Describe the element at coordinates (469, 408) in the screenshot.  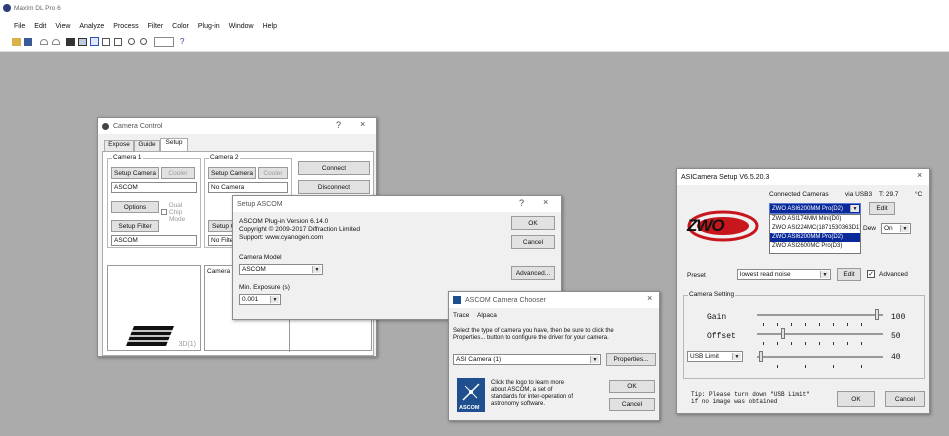
I see `ascom-logo-text: ASCOM` at that location.